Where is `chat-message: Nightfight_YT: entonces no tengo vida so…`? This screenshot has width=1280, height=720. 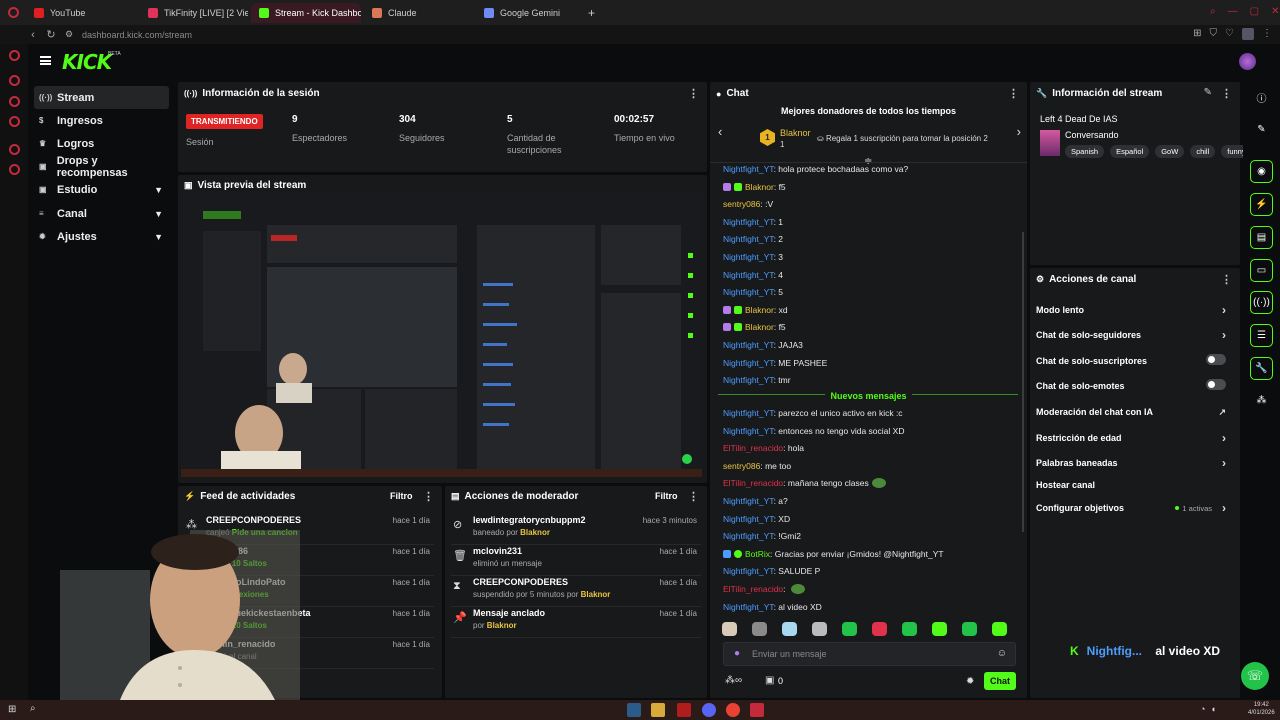
chat-message: Nightfight_YT: entonces no tengo vida so… is located at coordinates (813, 431).